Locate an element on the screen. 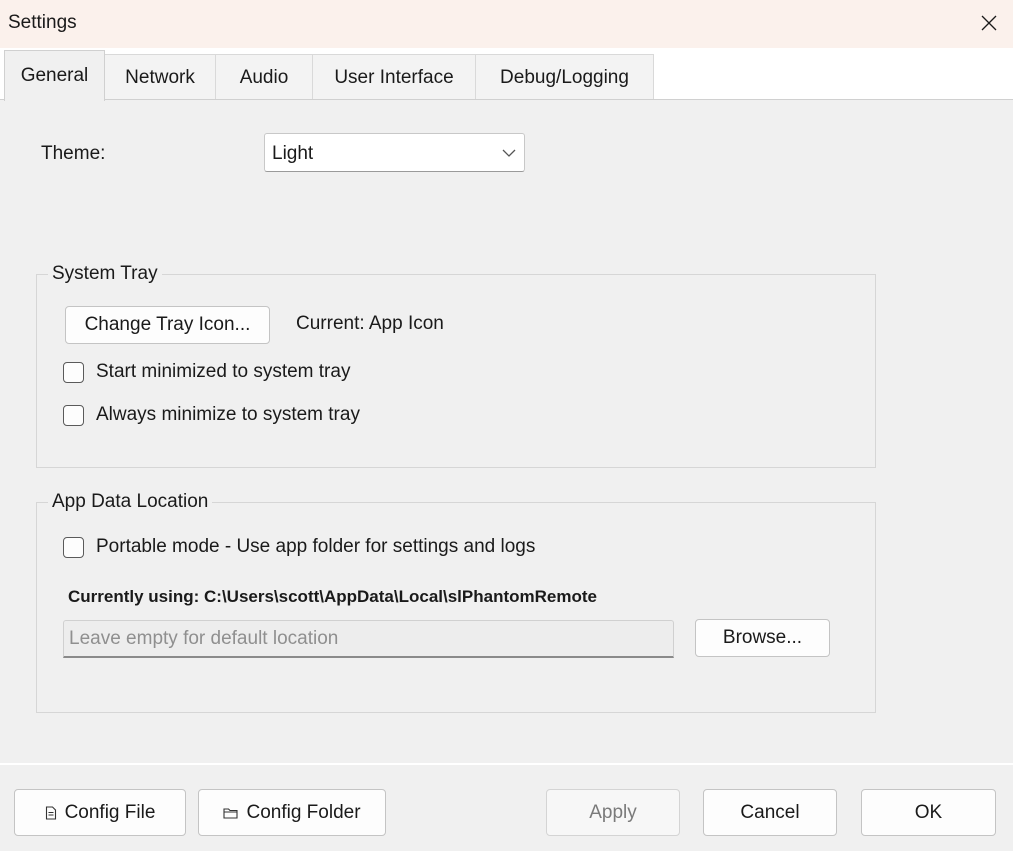  start-minimized-checkbox-box is located at coordinates (73, 372).